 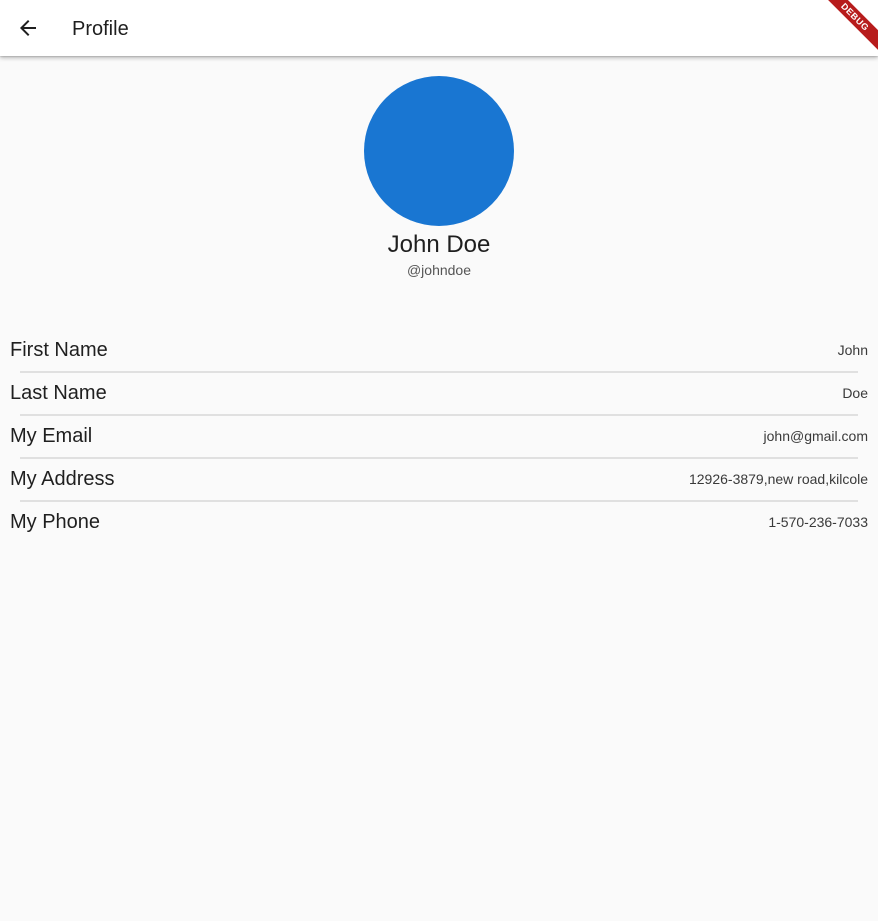 I want to click on field-value: Doe, so click(x=855, y=393).